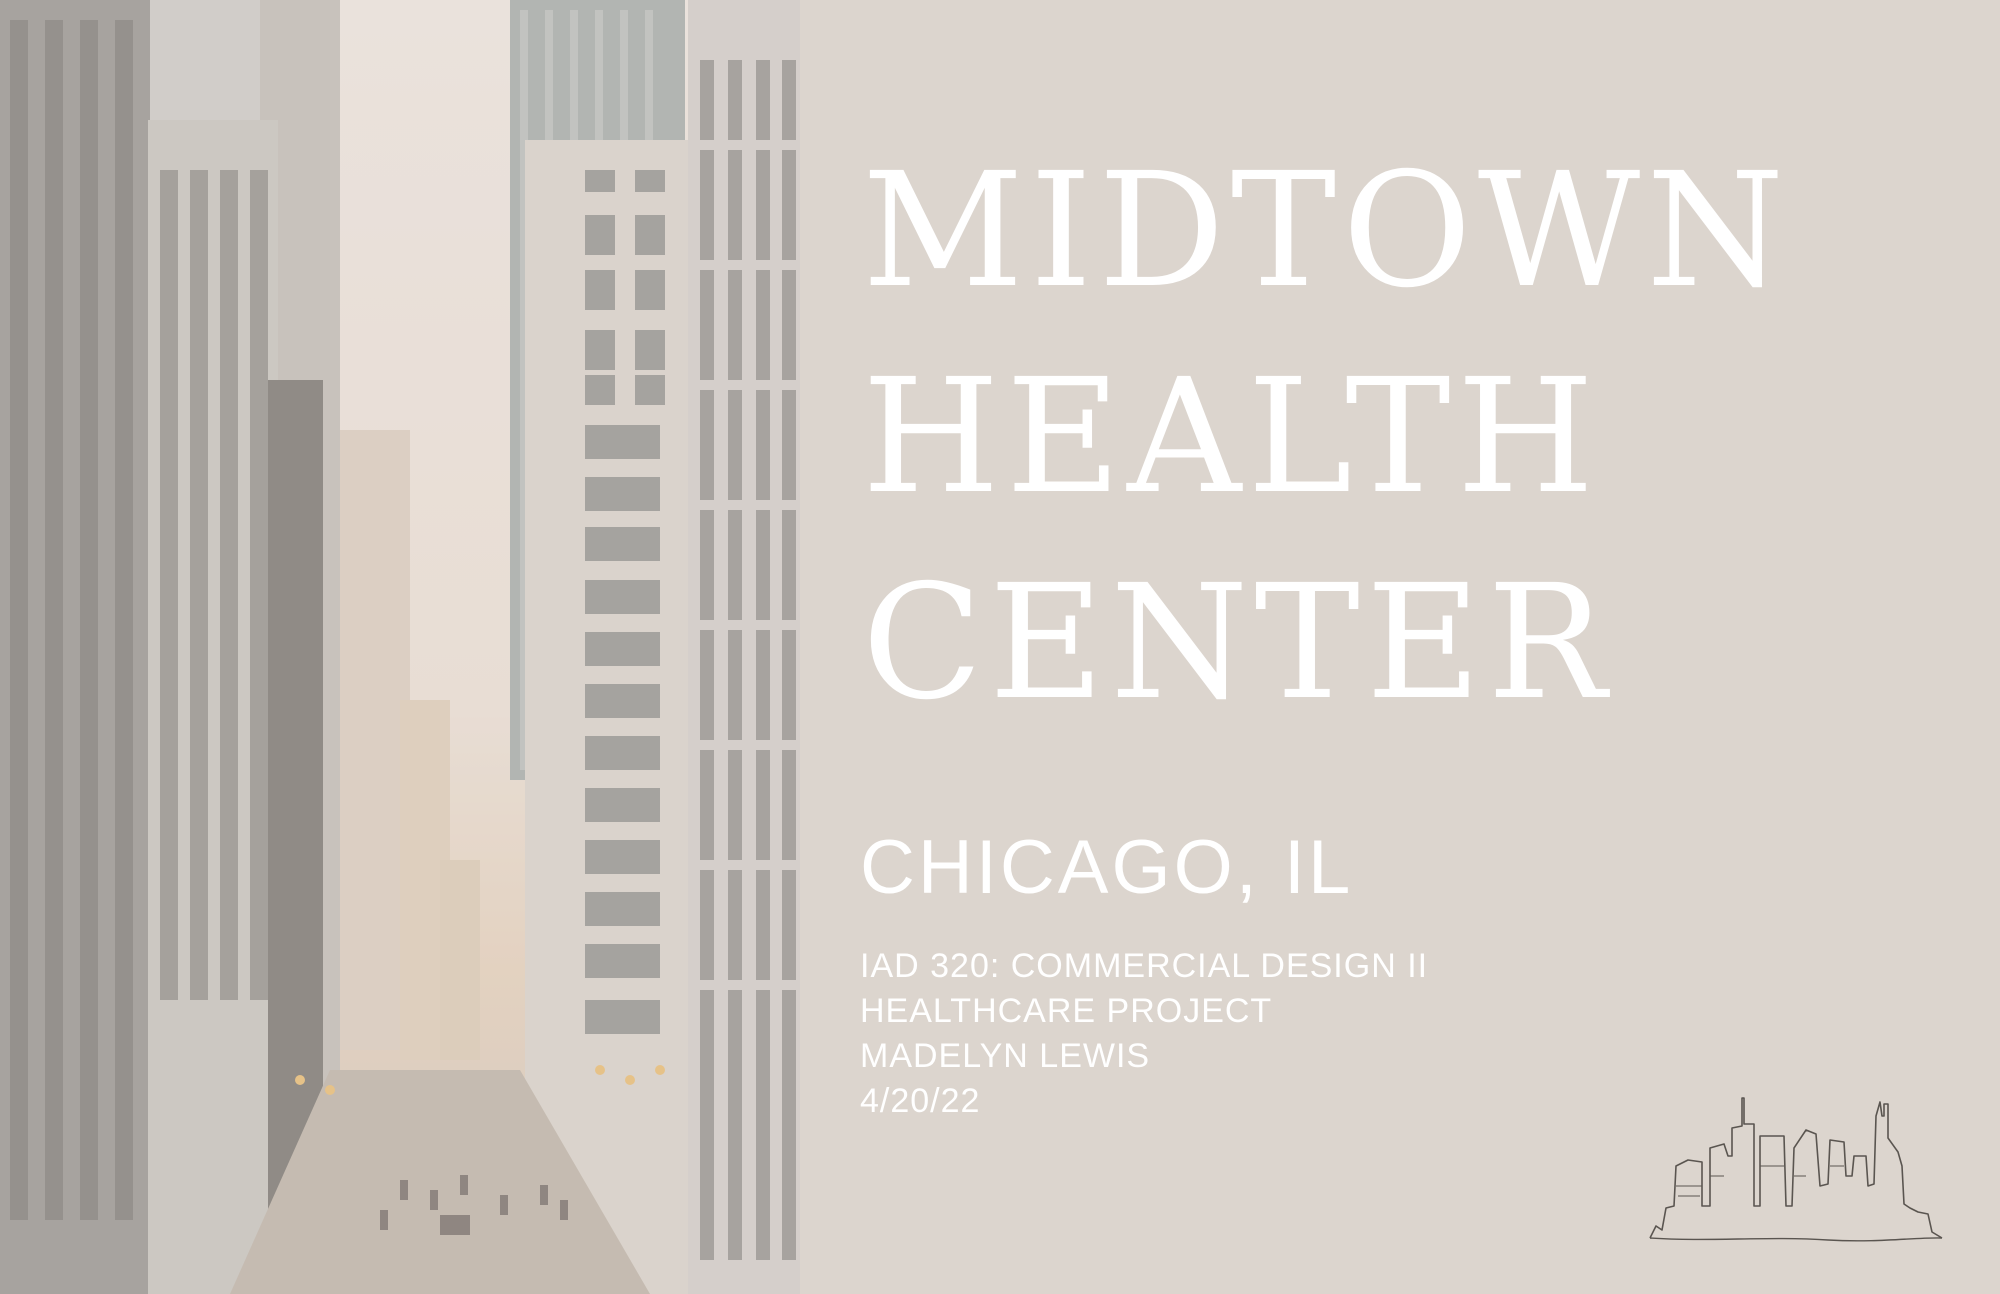 The height and width of the screenshot is (1294, 2000). What do you see at coordinates (1796, 1169) in the screenshot?
I see `skyline-line-icon` at bounding box center [1796, 1169].